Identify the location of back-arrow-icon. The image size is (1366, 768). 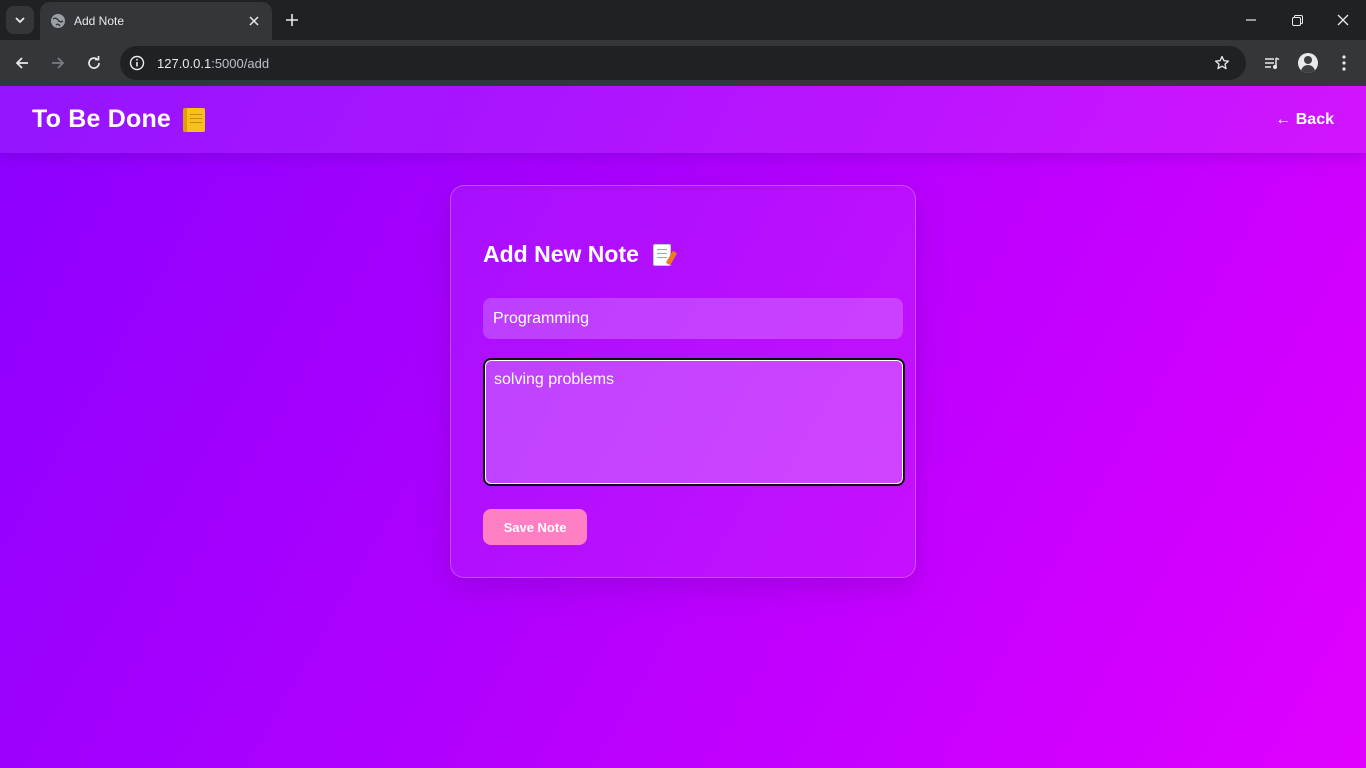
(22, 63).